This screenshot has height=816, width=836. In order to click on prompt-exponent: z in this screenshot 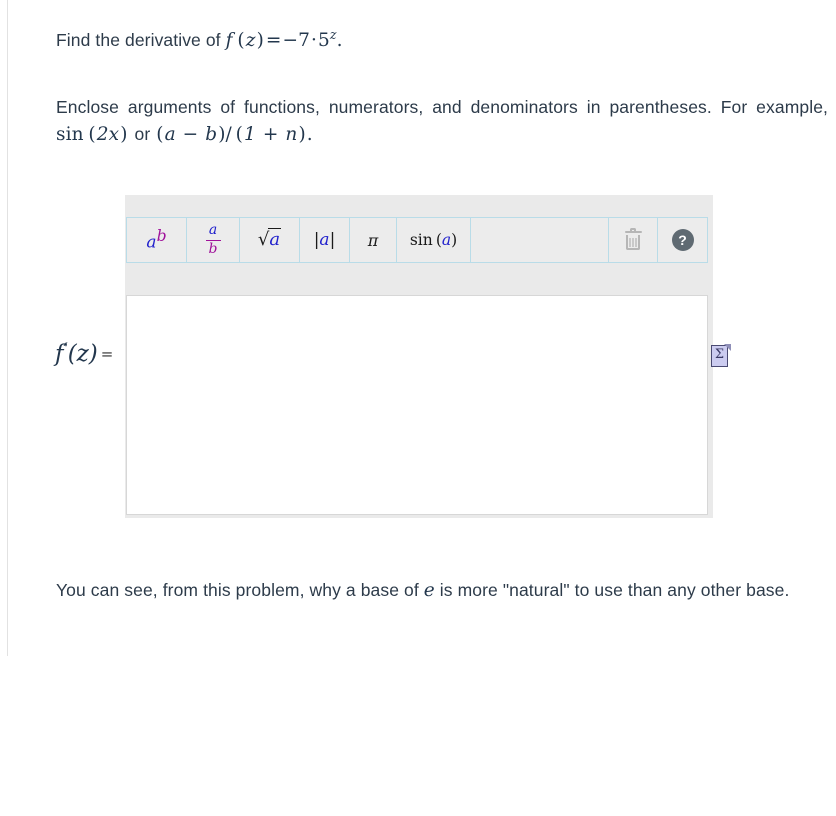, I will do `click(333, 34)`.